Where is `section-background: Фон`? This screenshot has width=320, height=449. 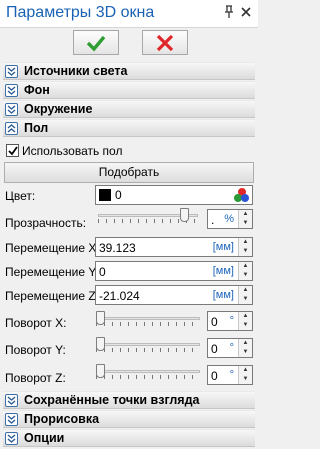
section-background: Фон is located at coordinates (129, 90).